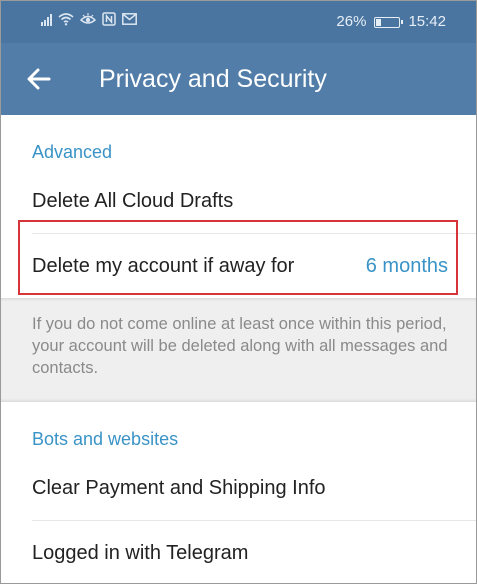  I want to click on eye-icon, so click(88, 18).